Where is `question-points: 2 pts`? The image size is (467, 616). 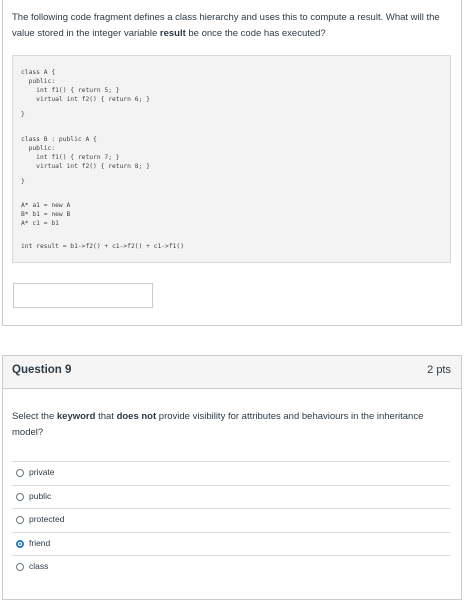 question-points: 2 pts is located at coordinates (439, 370).